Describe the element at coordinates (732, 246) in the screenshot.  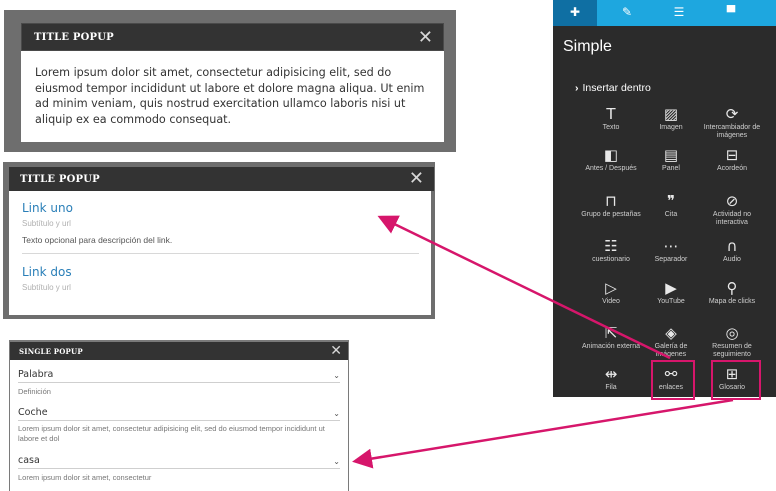
I see `headphones-icon: ∩` at that location.